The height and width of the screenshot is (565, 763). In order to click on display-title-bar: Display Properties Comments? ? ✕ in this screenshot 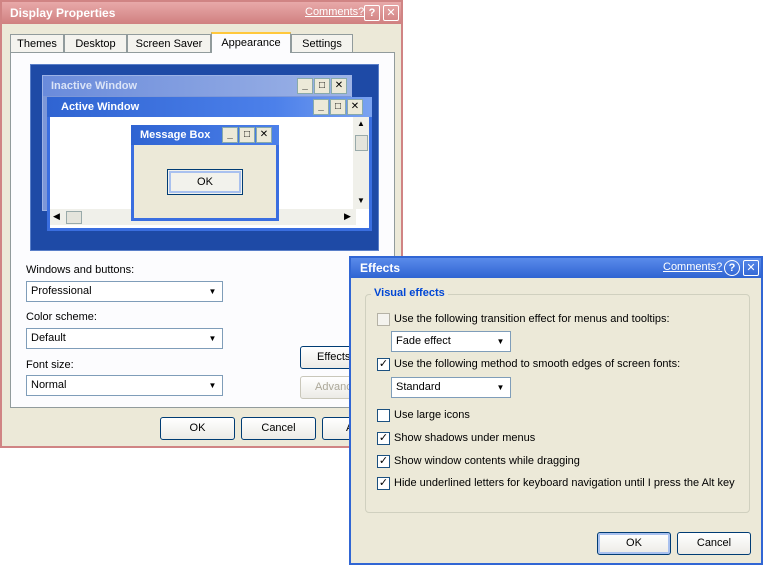, I will do `click(201, 13)`.